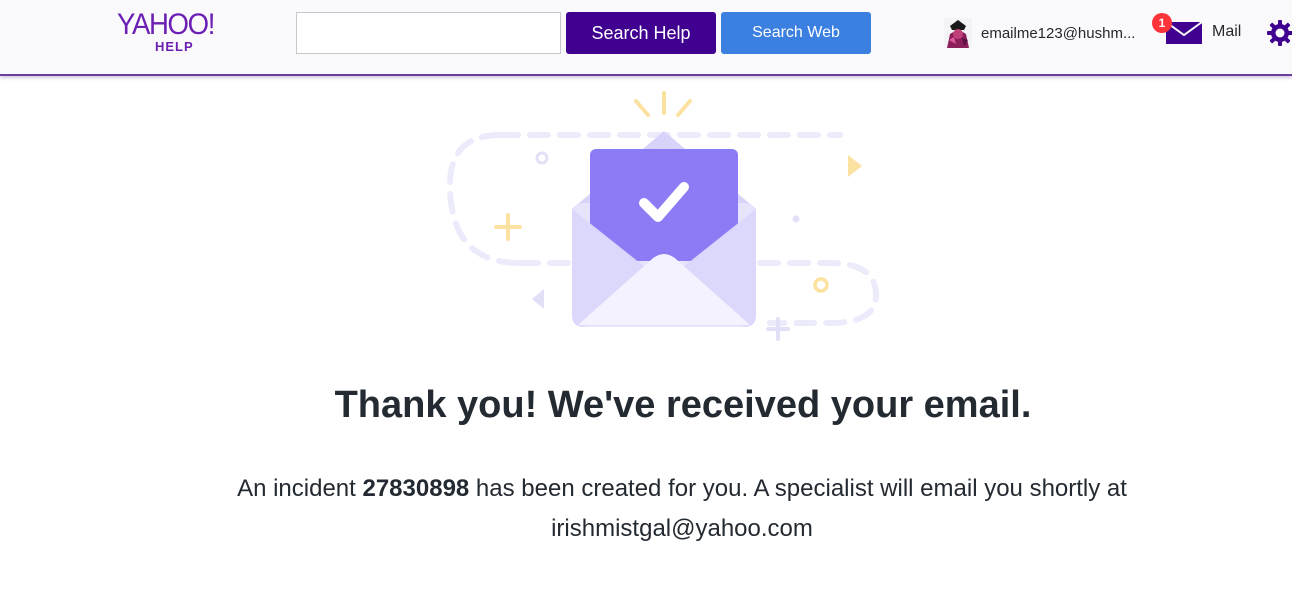 Image resolution: width=1292 pixels, height=604 pixels. What do you see at coordinates (1162, 23) in the screenshot?
I see `mail-unread-badge: 1` at bounding box center [1162, 23].